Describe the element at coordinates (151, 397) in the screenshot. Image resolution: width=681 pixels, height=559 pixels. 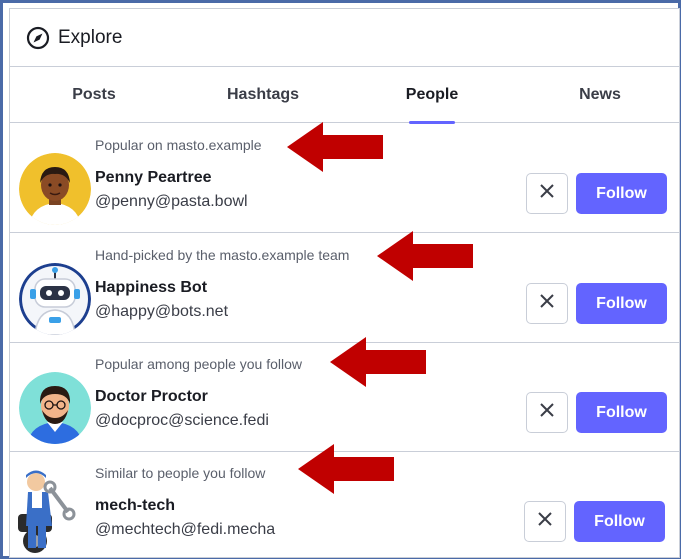
I see `display-name: Doctor Proctor` at that location.